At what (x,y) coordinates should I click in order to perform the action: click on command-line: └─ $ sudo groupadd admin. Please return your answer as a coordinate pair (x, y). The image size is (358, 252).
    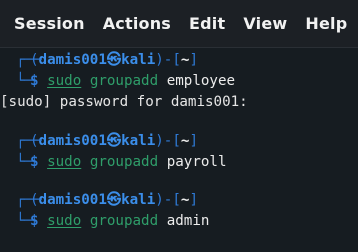
    Looking at the image, I should click on (187, 221).